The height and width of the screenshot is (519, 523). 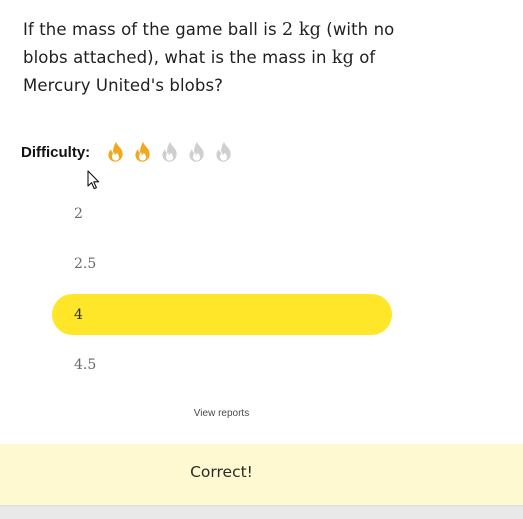 I want to click on answer-option-selected: 4, so click(x=222, y=314).